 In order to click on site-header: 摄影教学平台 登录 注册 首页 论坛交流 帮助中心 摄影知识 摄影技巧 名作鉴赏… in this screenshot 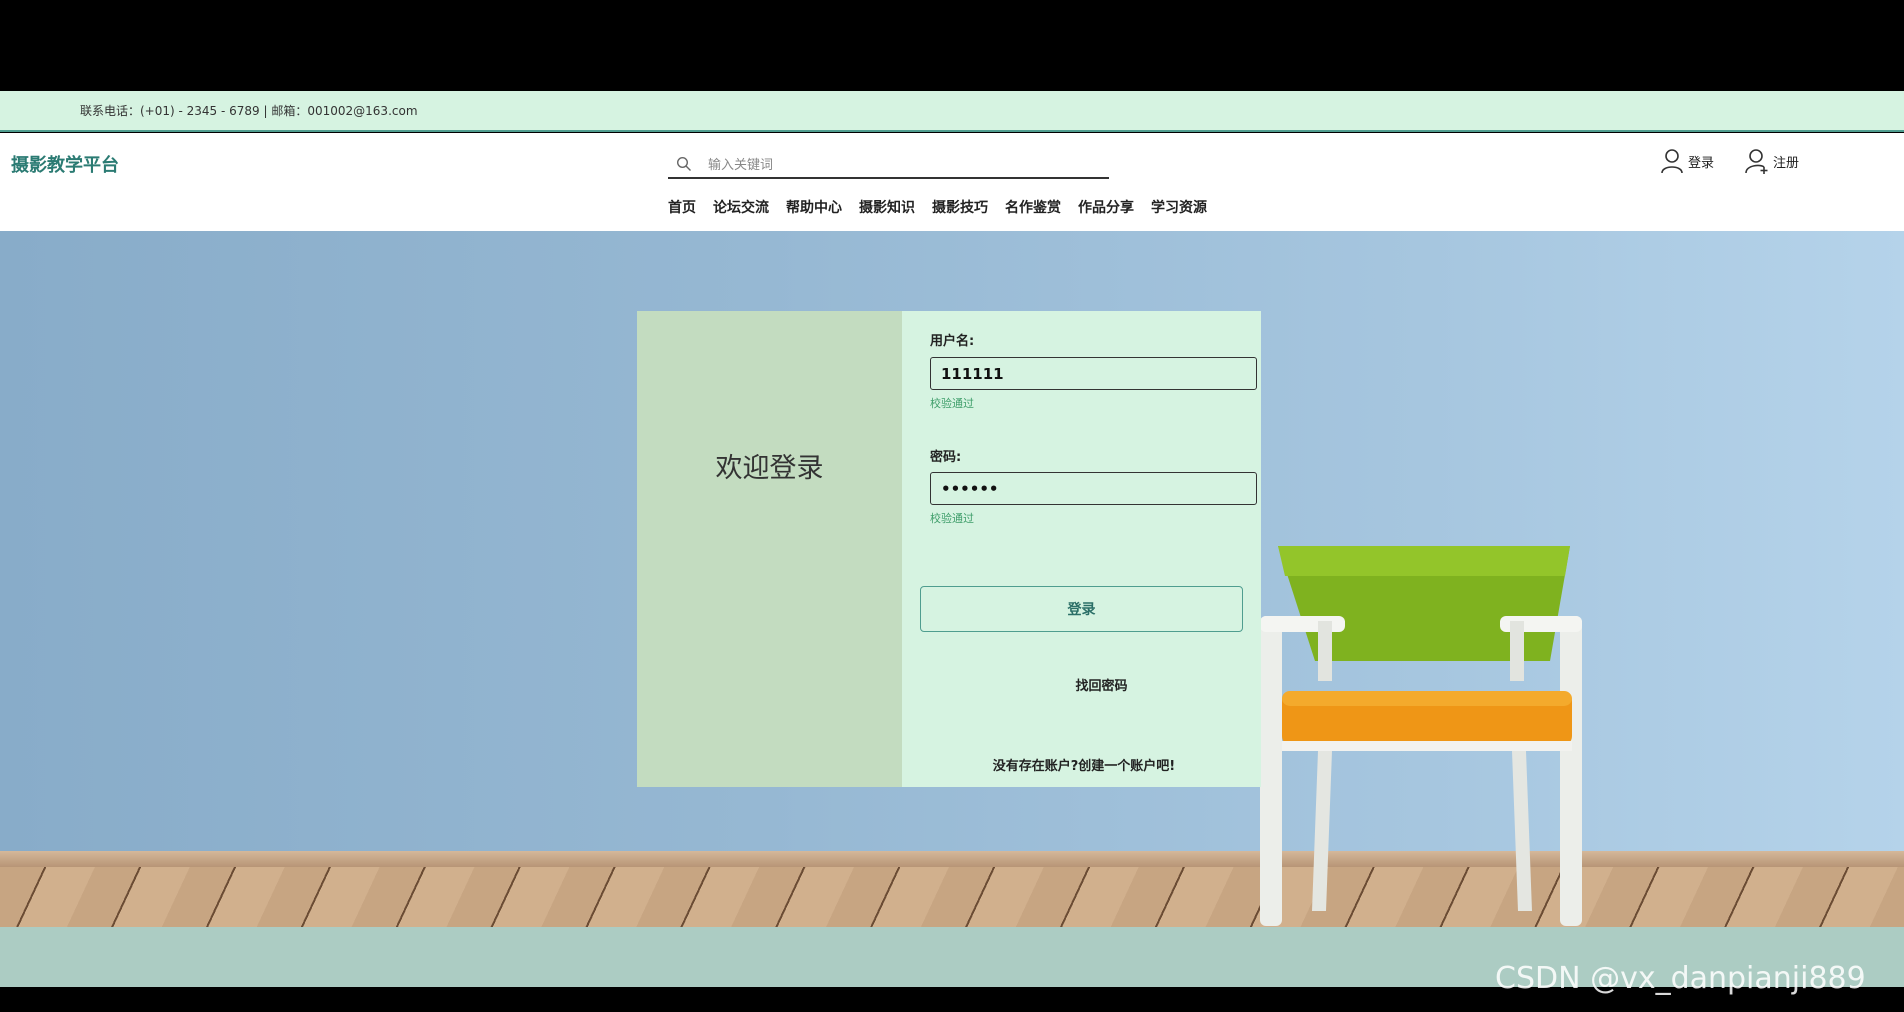, I will do `click(952, 182)`.